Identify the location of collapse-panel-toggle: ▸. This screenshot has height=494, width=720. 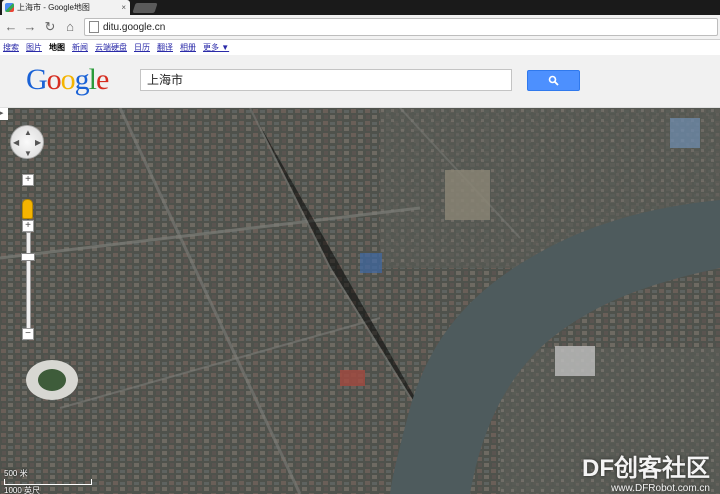
(4, 114).